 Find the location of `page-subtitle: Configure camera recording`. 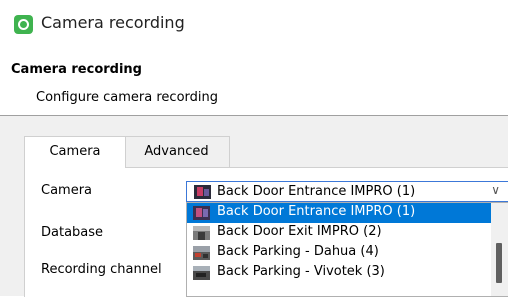

page-subtitle: Configure camera recording is located at coordinates (127, 97).